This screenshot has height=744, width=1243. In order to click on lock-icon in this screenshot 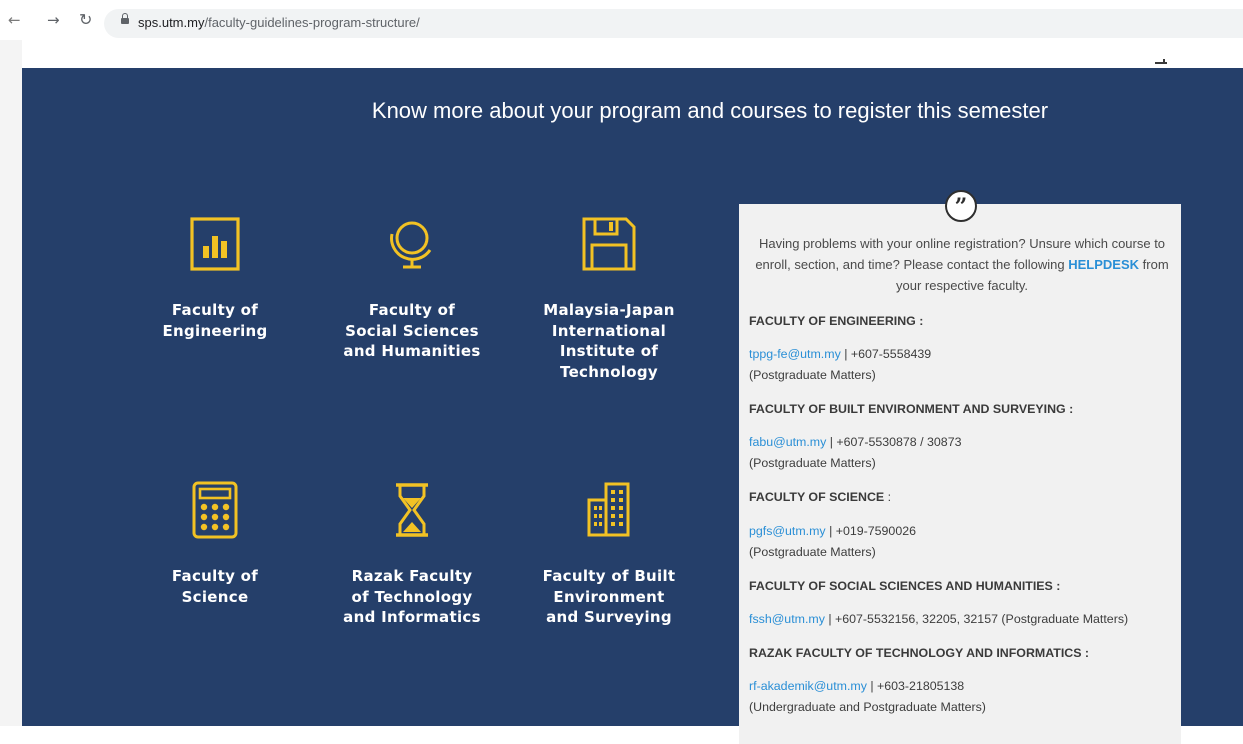, I will do `click(125, 18)`.